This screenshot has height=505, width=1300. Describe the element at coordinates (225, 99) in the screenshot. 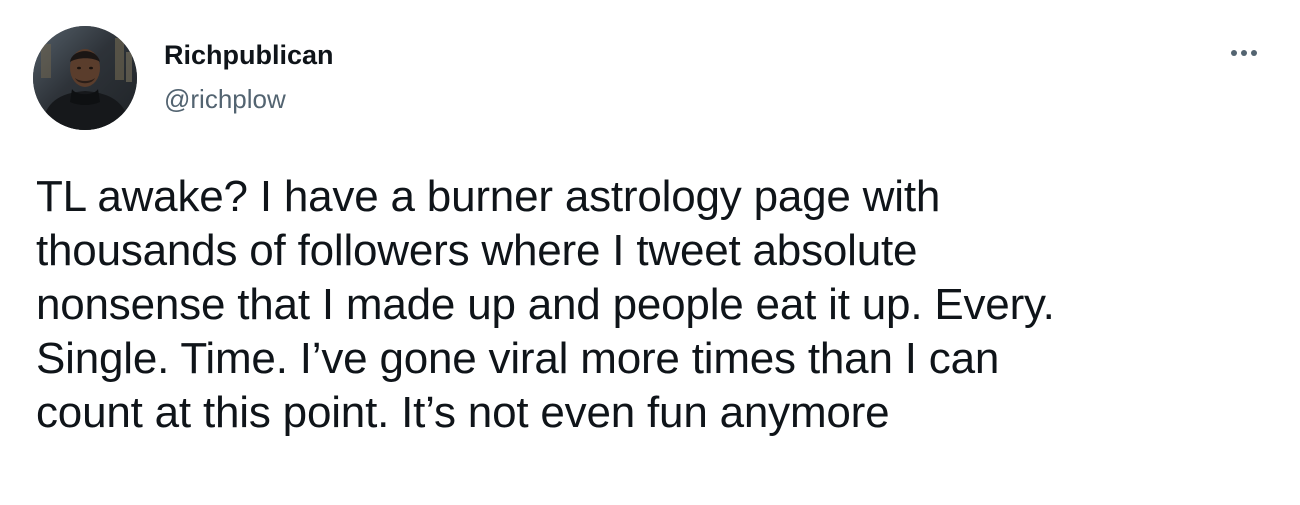

I see `author-handle: @richplow` at that location.